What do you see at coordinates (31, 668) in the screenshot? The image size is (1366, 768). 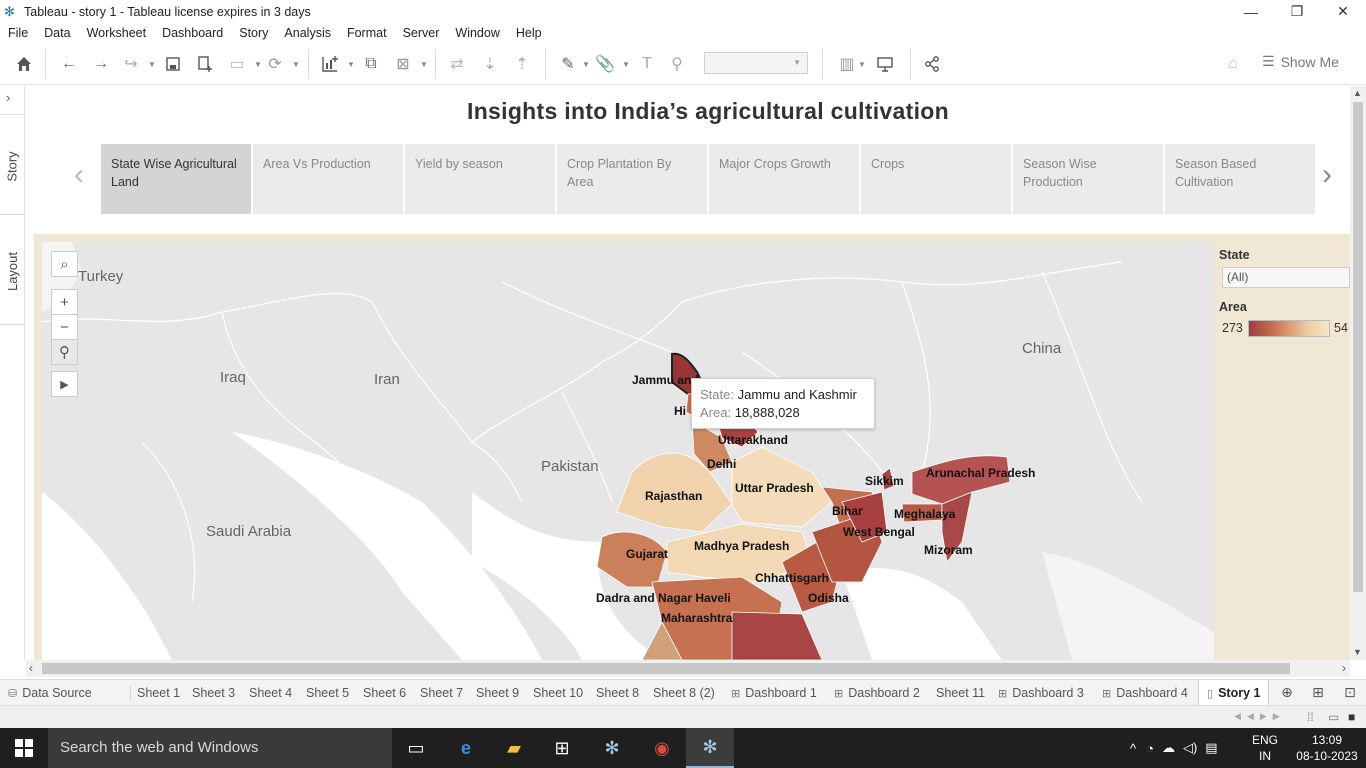 I see `scroll-left-icon: ‹` at bounding box center [31, 668].